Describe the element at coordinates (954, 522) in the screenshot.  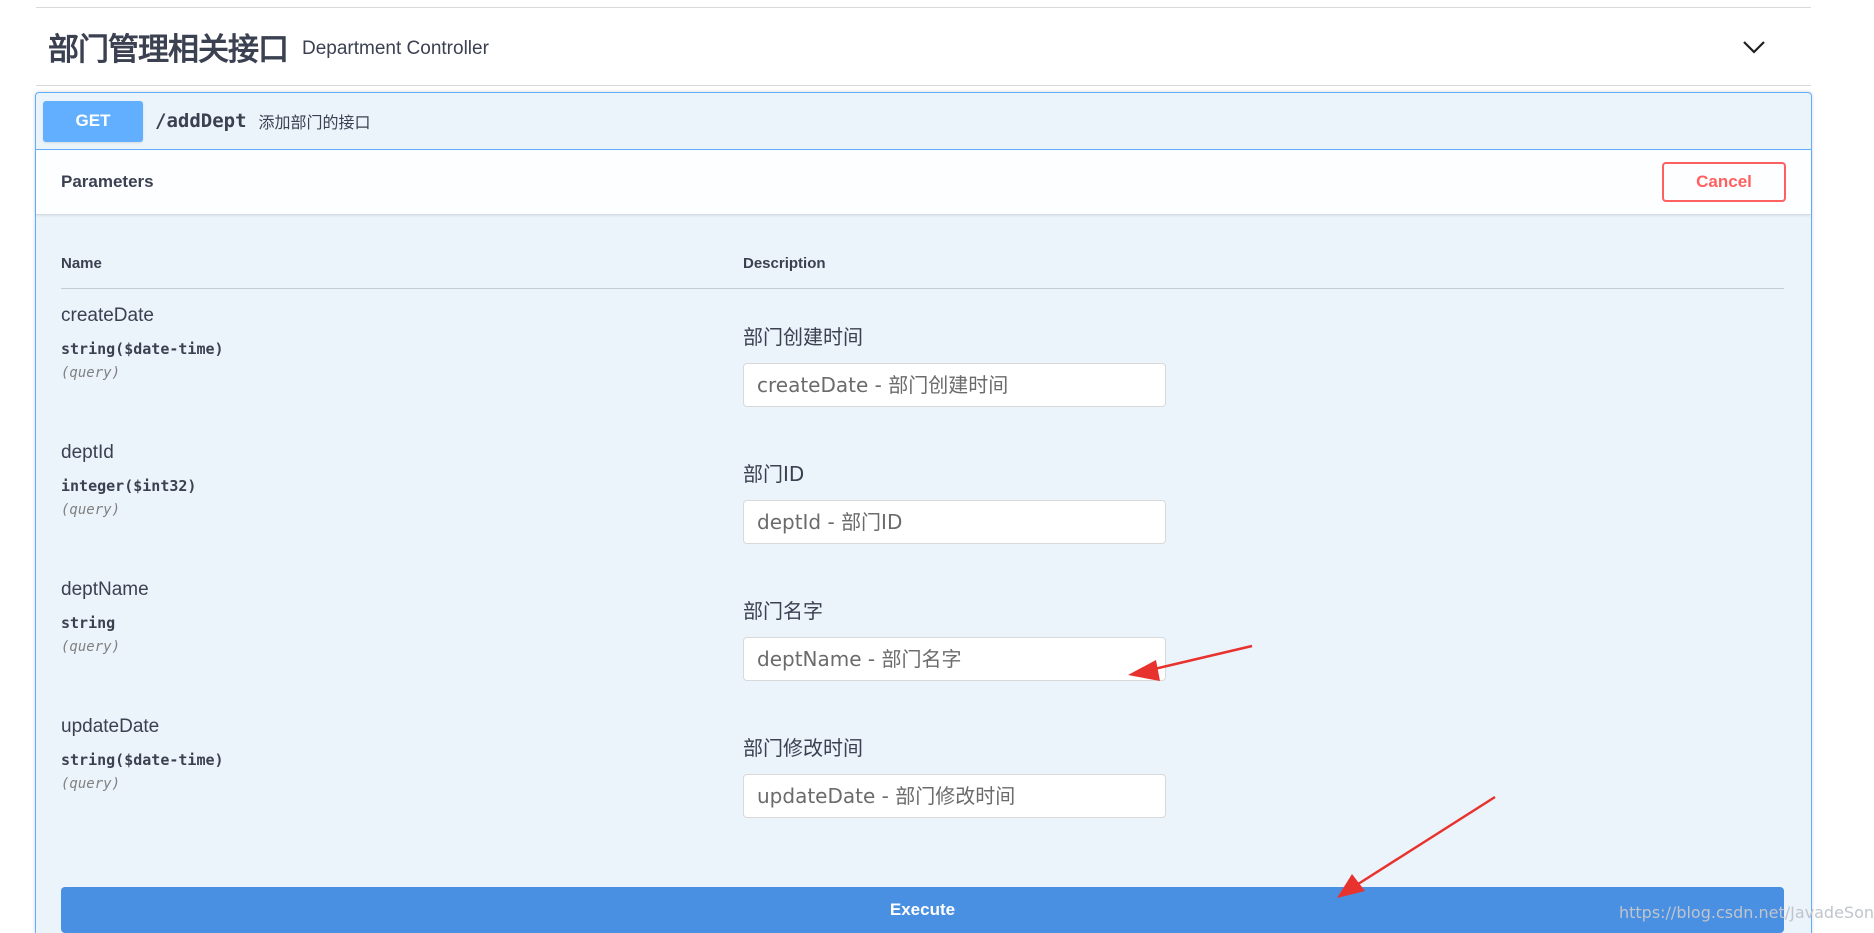
I see `deptId-input` at that location.